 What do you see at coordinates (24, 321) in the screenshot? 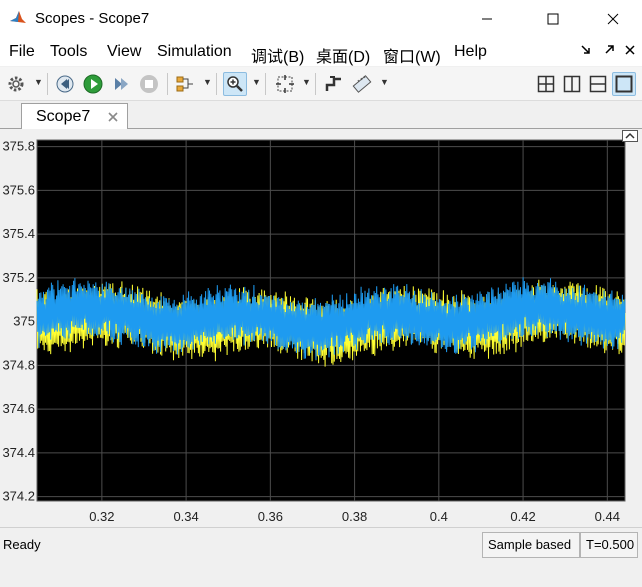
I see `y-tick-label: 375` at bounding box center [24, 321].